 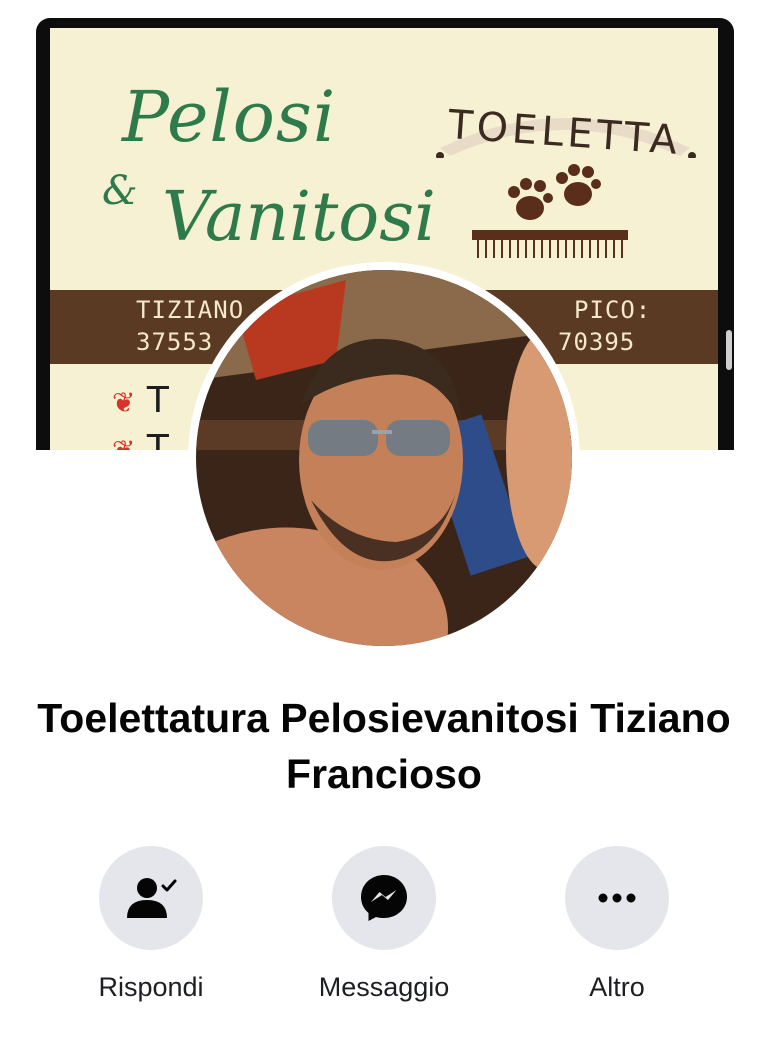 I want to click on person-check-icon, so click(x=152, y=898).